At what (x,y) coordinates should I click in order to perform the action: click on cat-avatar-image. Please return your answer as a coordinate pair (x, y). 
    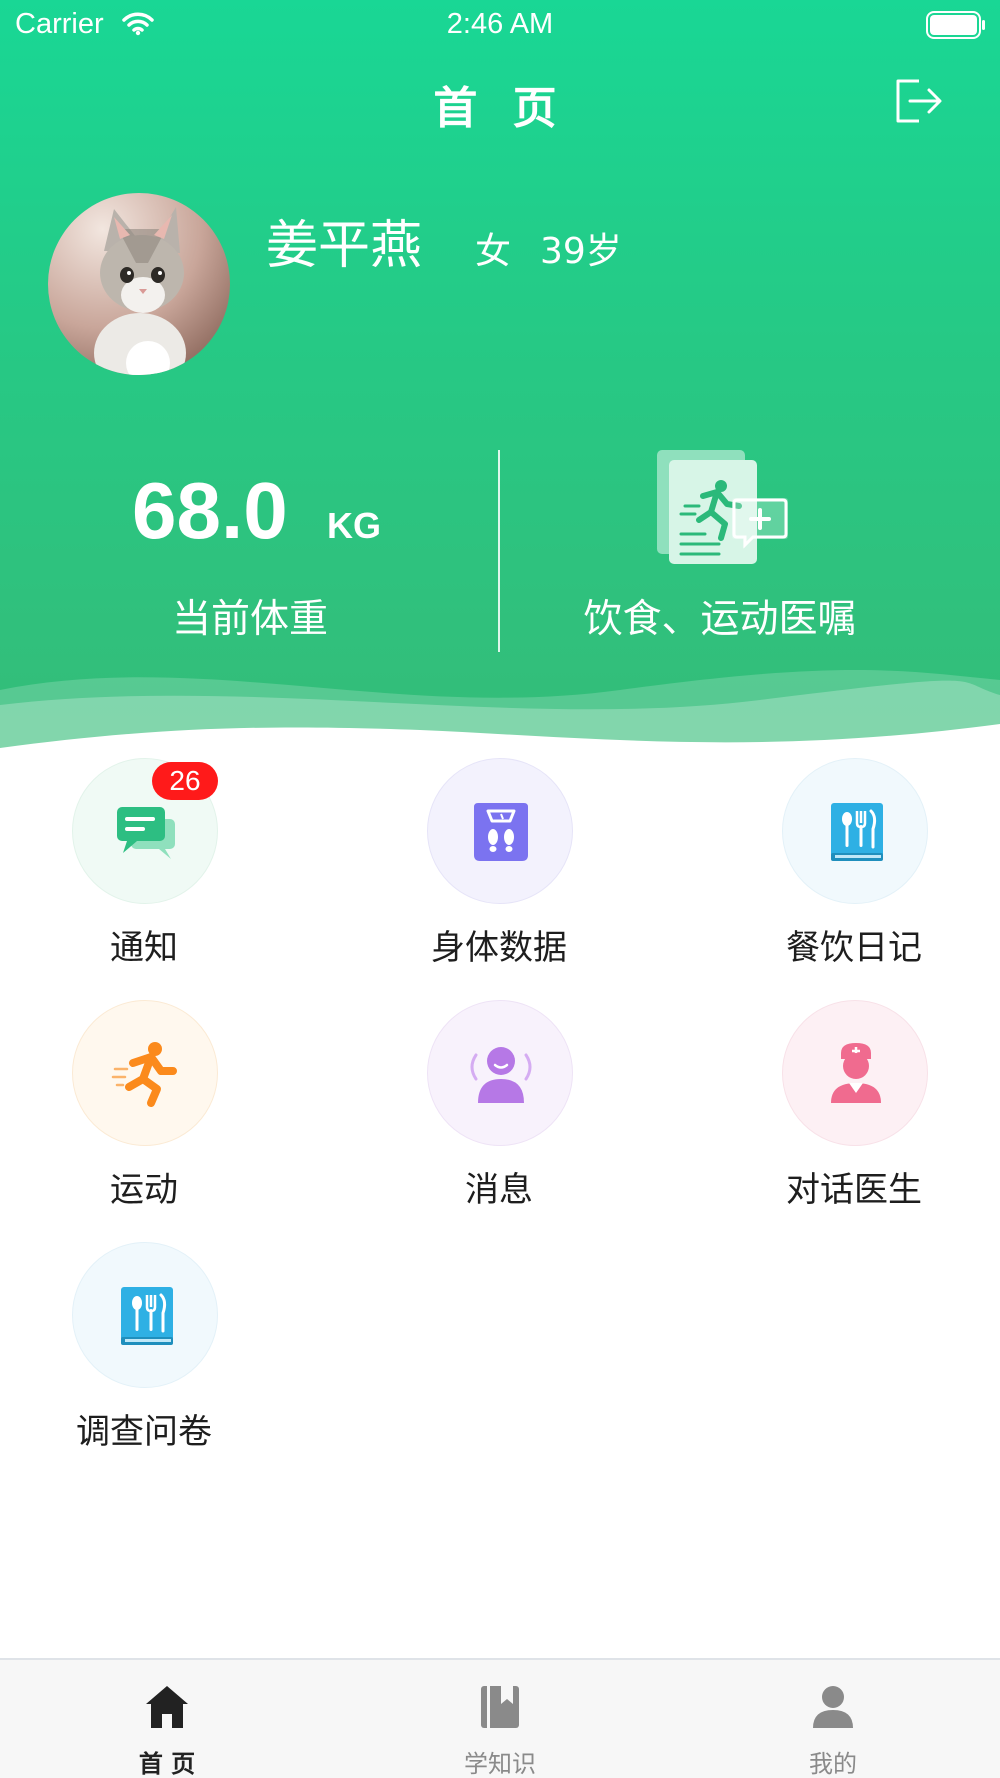
    Looking at the image, I should click on (139, 284).